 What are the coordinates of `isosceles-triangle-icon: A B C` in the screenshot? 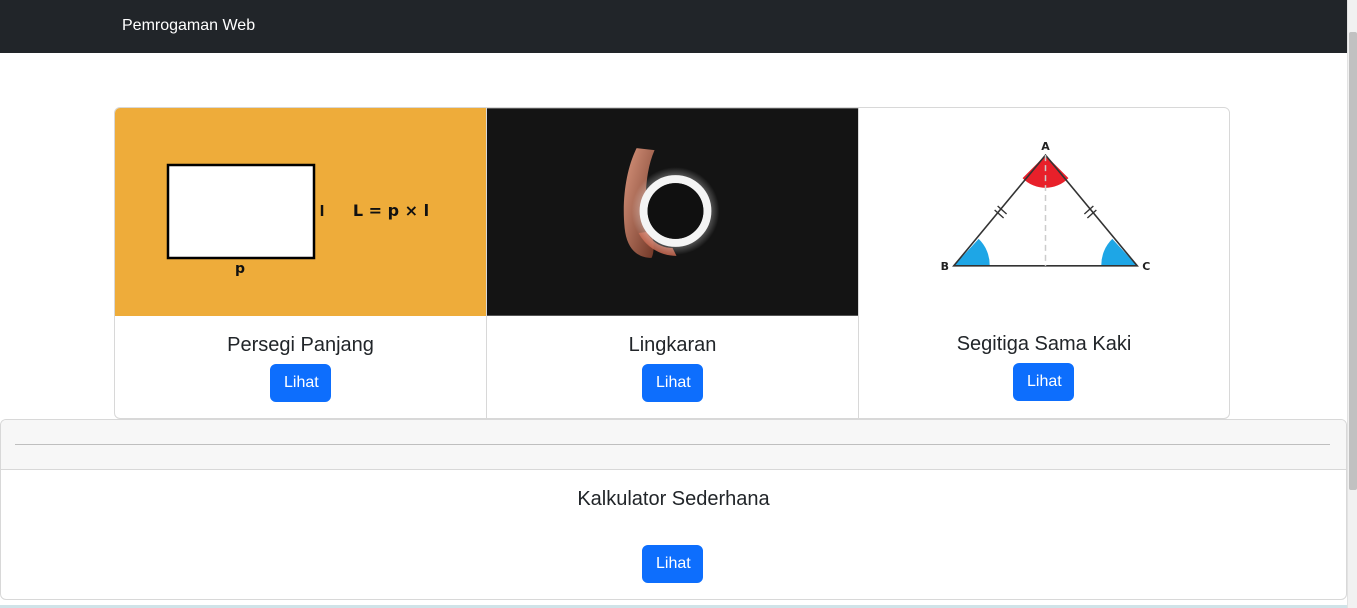 It's located at (1044, 212).